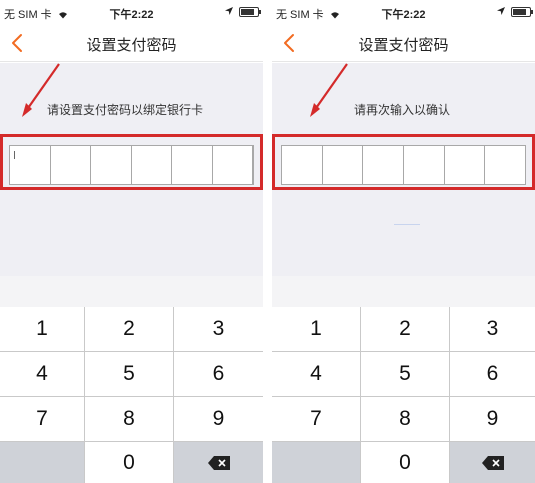  Describe the element at coordinates (329, 90) in the screenshot. I see `red-arrow-annotation` at that location.